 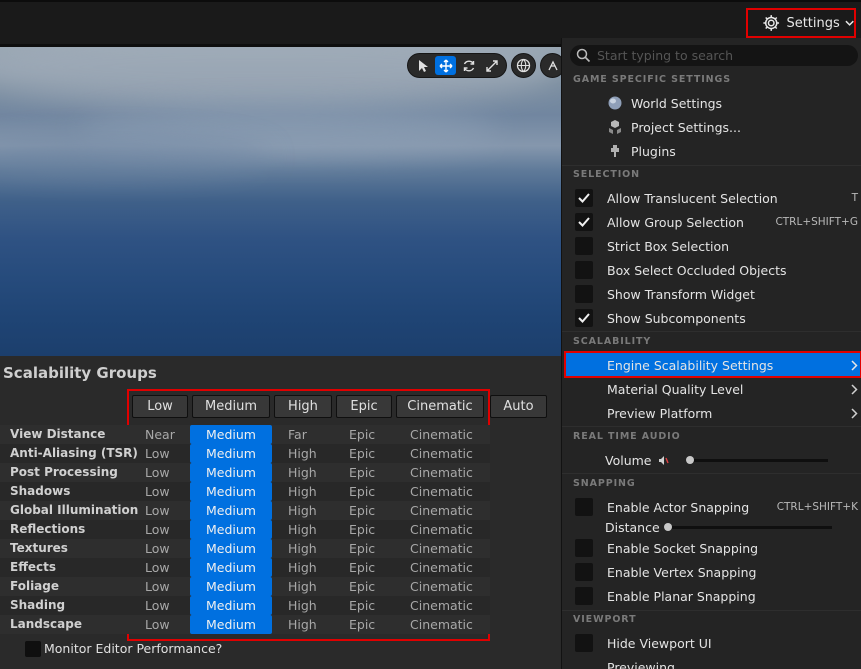 What do you see at coordinates (422, 65) in the screenshot?
I see `select-tool-icon` at bounding box center [422, 65].